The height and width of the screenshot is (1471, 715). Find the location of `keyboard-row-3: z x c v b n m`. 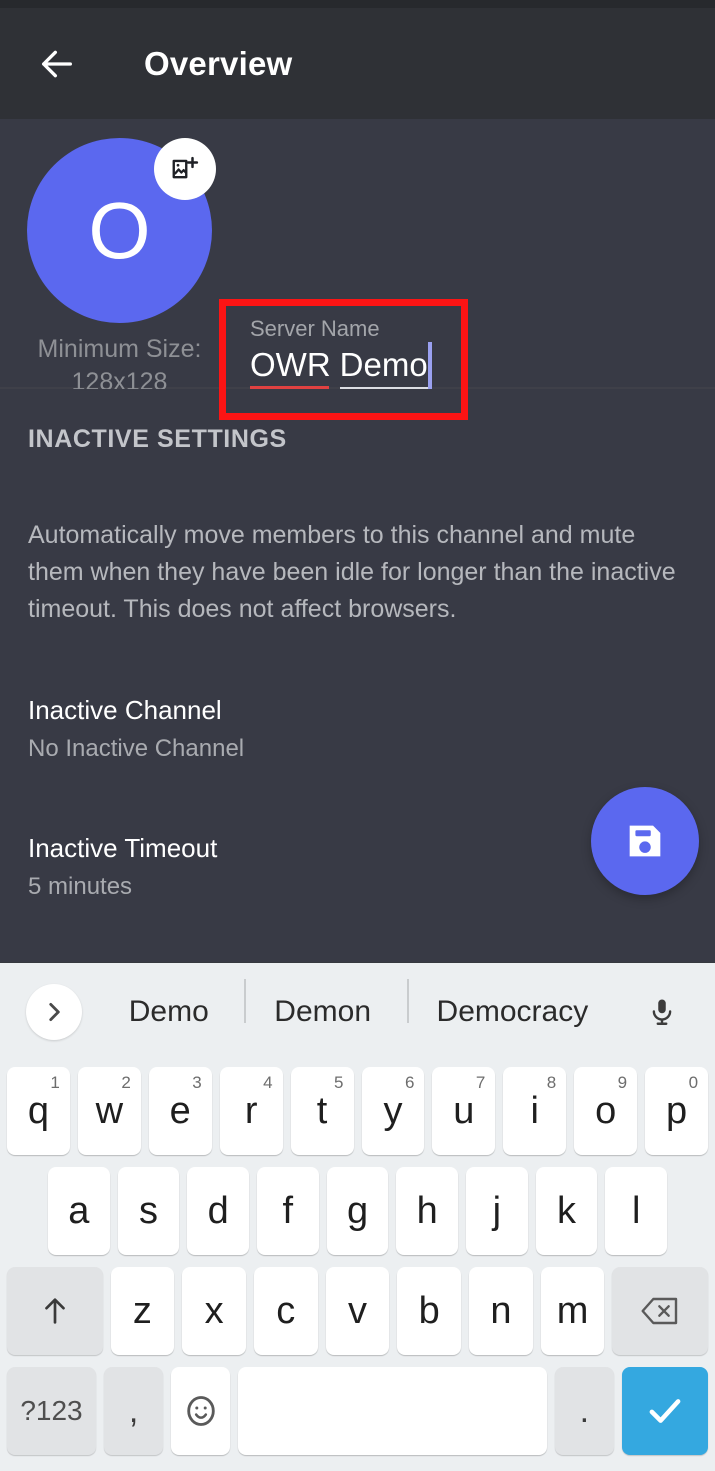

keyboard-row-3: z x c v b n m is located at coordinates (357, 1311).